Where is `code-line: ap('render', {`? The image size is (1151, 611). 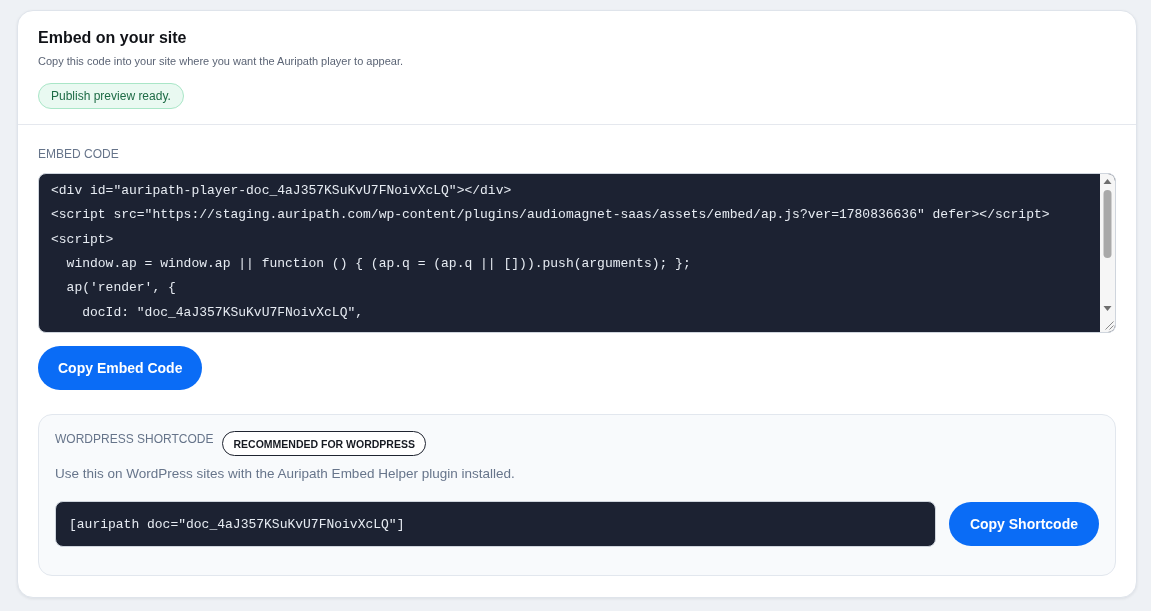 code-line: ap('render', { is located at coordinates (120, 288).